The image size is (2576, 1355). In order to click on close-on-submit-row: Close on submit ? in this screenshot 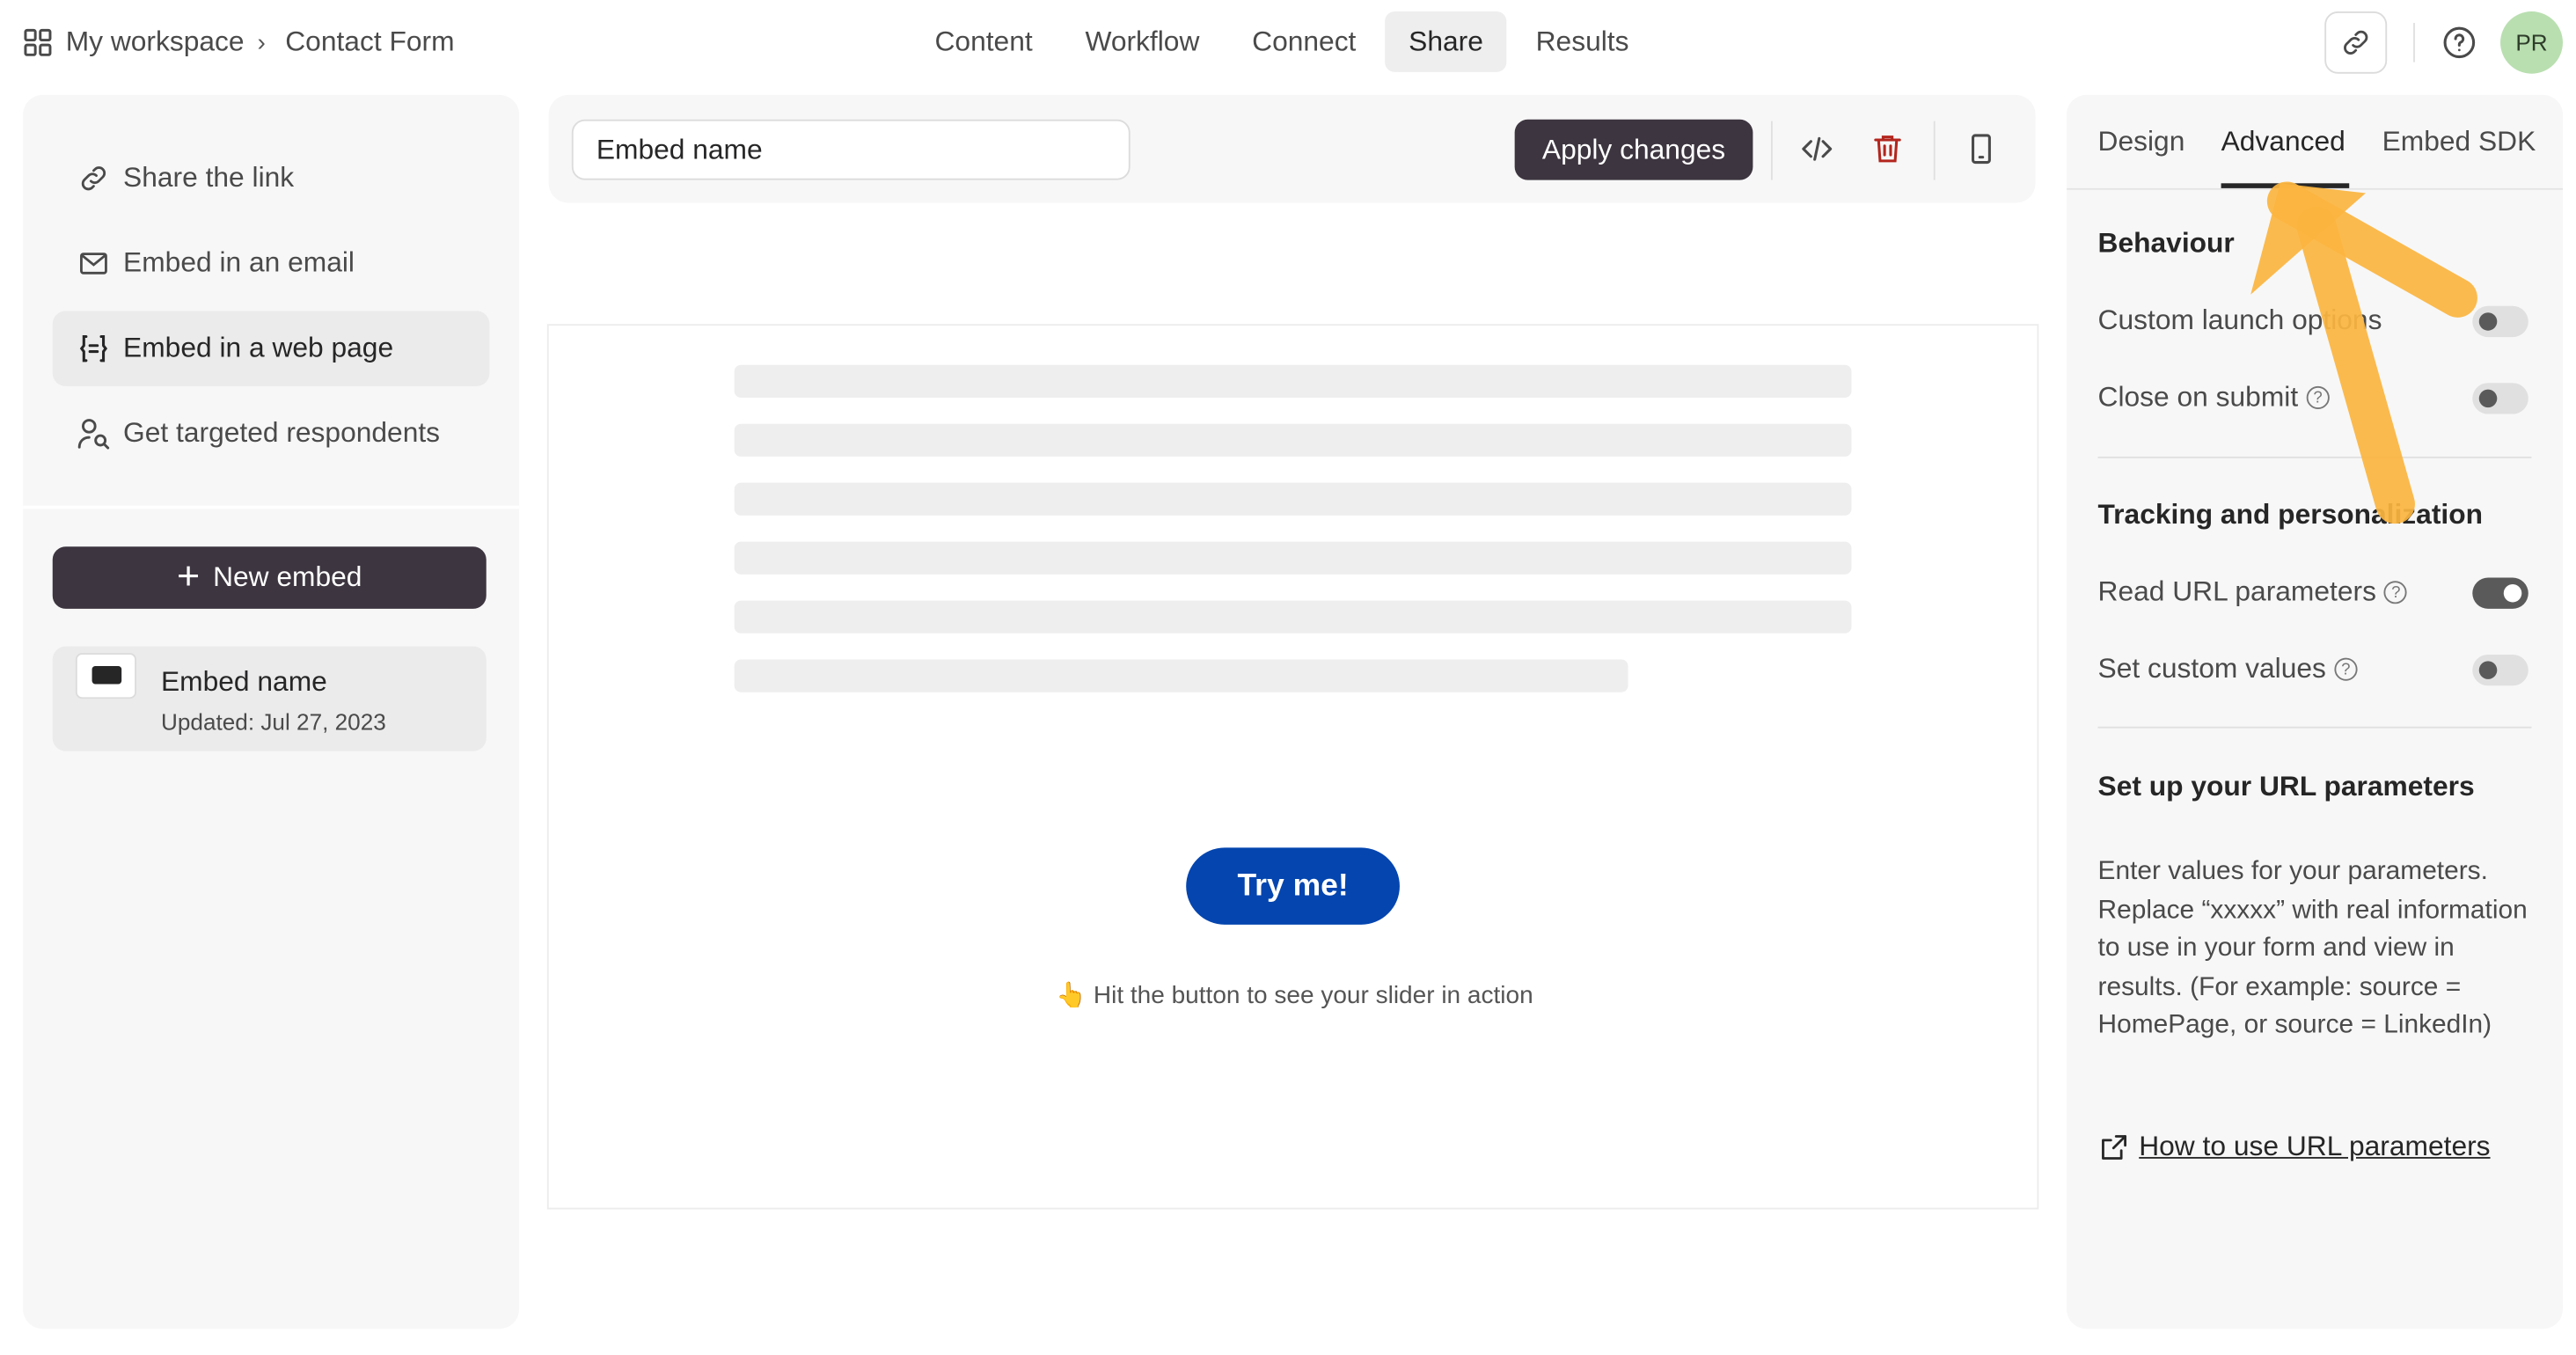, I will do `click(2315, 399)`.